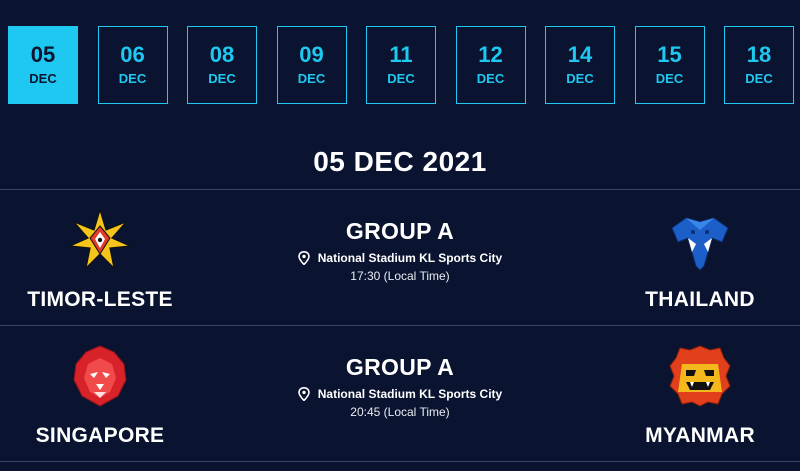 The width and height of the screenshot is (800, 471). I want to click on date-tab-11: 11 DEC, so click(401, 65).